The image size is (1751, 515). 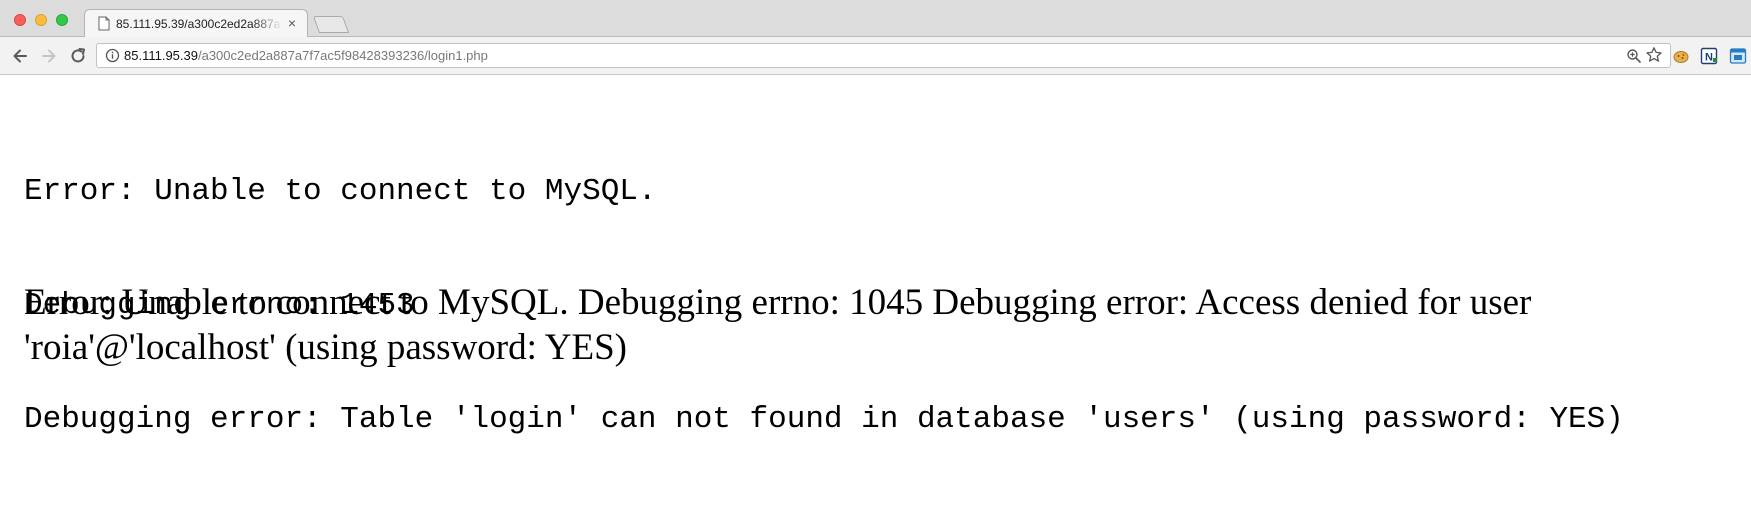 I want to click on back-arrow-icon, so click(x=20, y=56).